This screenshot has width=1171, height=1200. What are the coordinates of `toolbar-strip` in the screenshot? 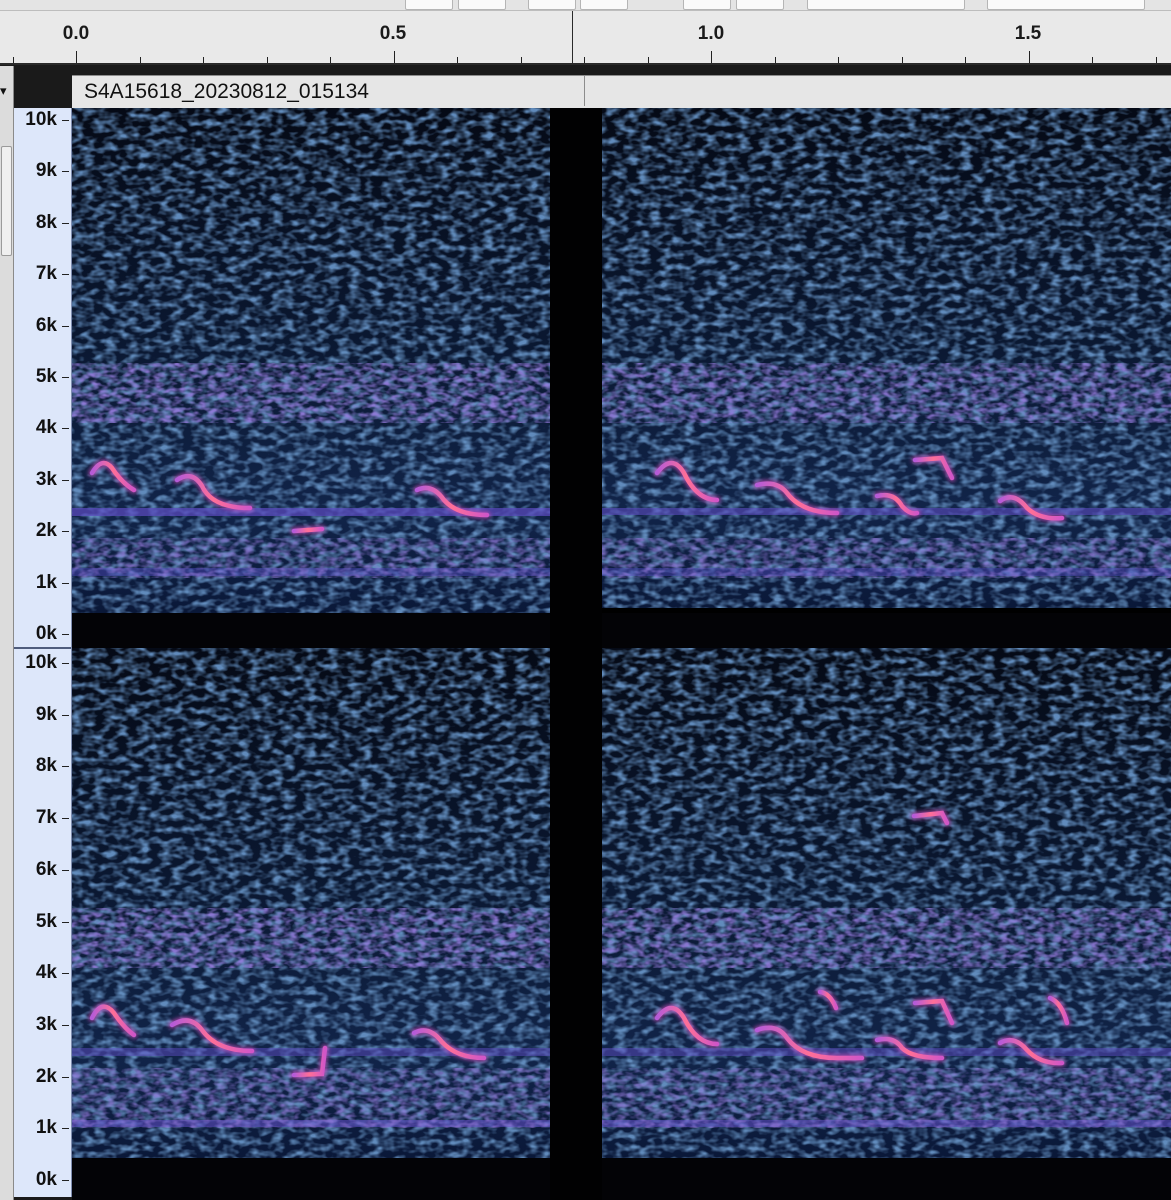 It's located at (585, 5).